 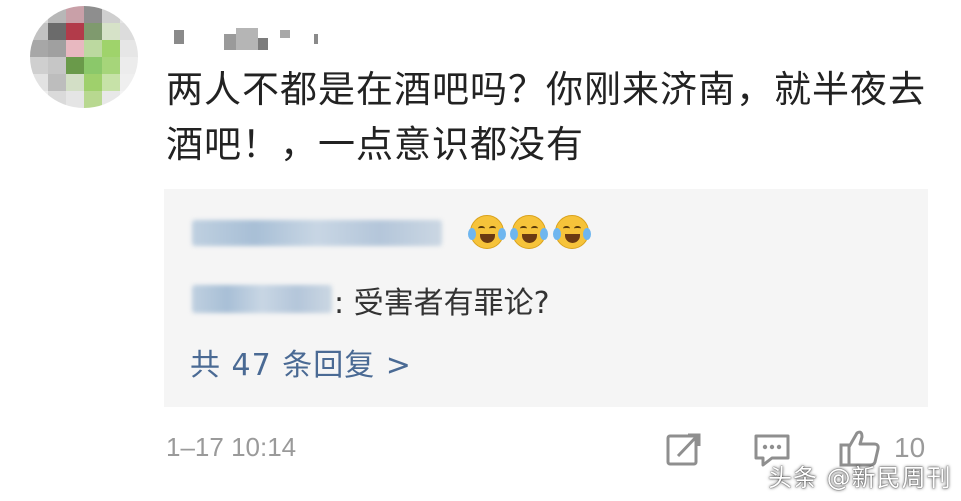 What do you see at coordinates (84, 57) in the screenshot?
I see `avatar` at bounding box center [84, 57].